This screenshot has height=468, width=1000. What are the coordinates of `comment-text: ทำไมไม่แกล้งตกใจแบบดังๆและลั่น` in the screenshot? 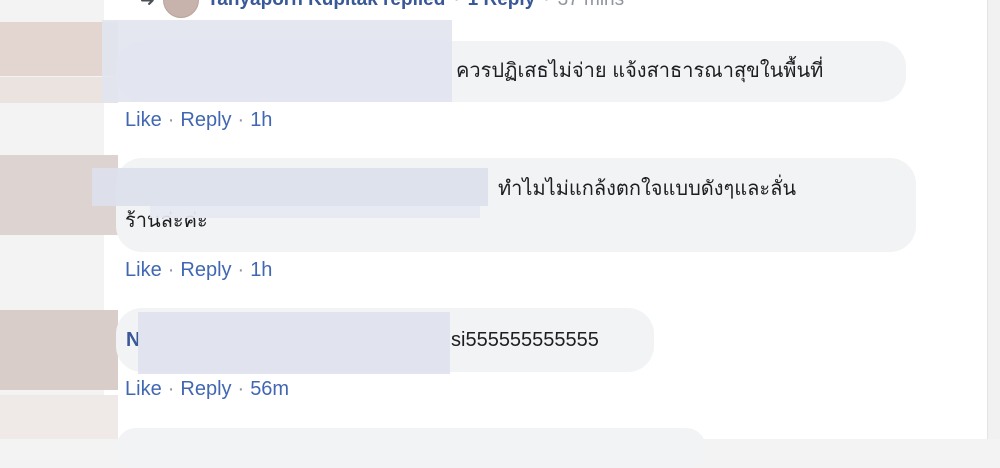 It's located at (647, 189).